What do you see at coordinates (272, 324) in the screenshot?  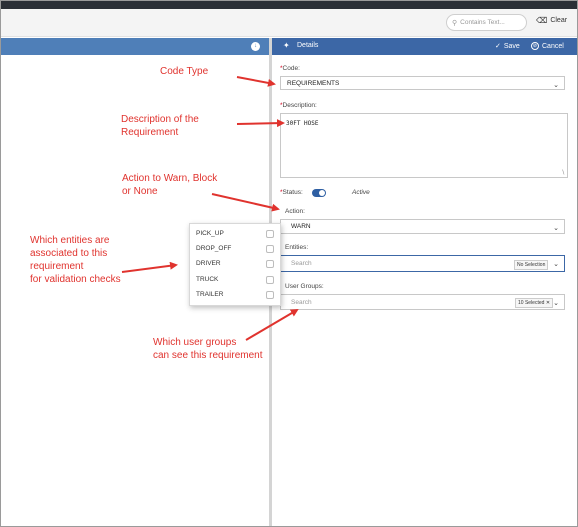 I see `arrow-user-groups` at bounding box center [272, 324].